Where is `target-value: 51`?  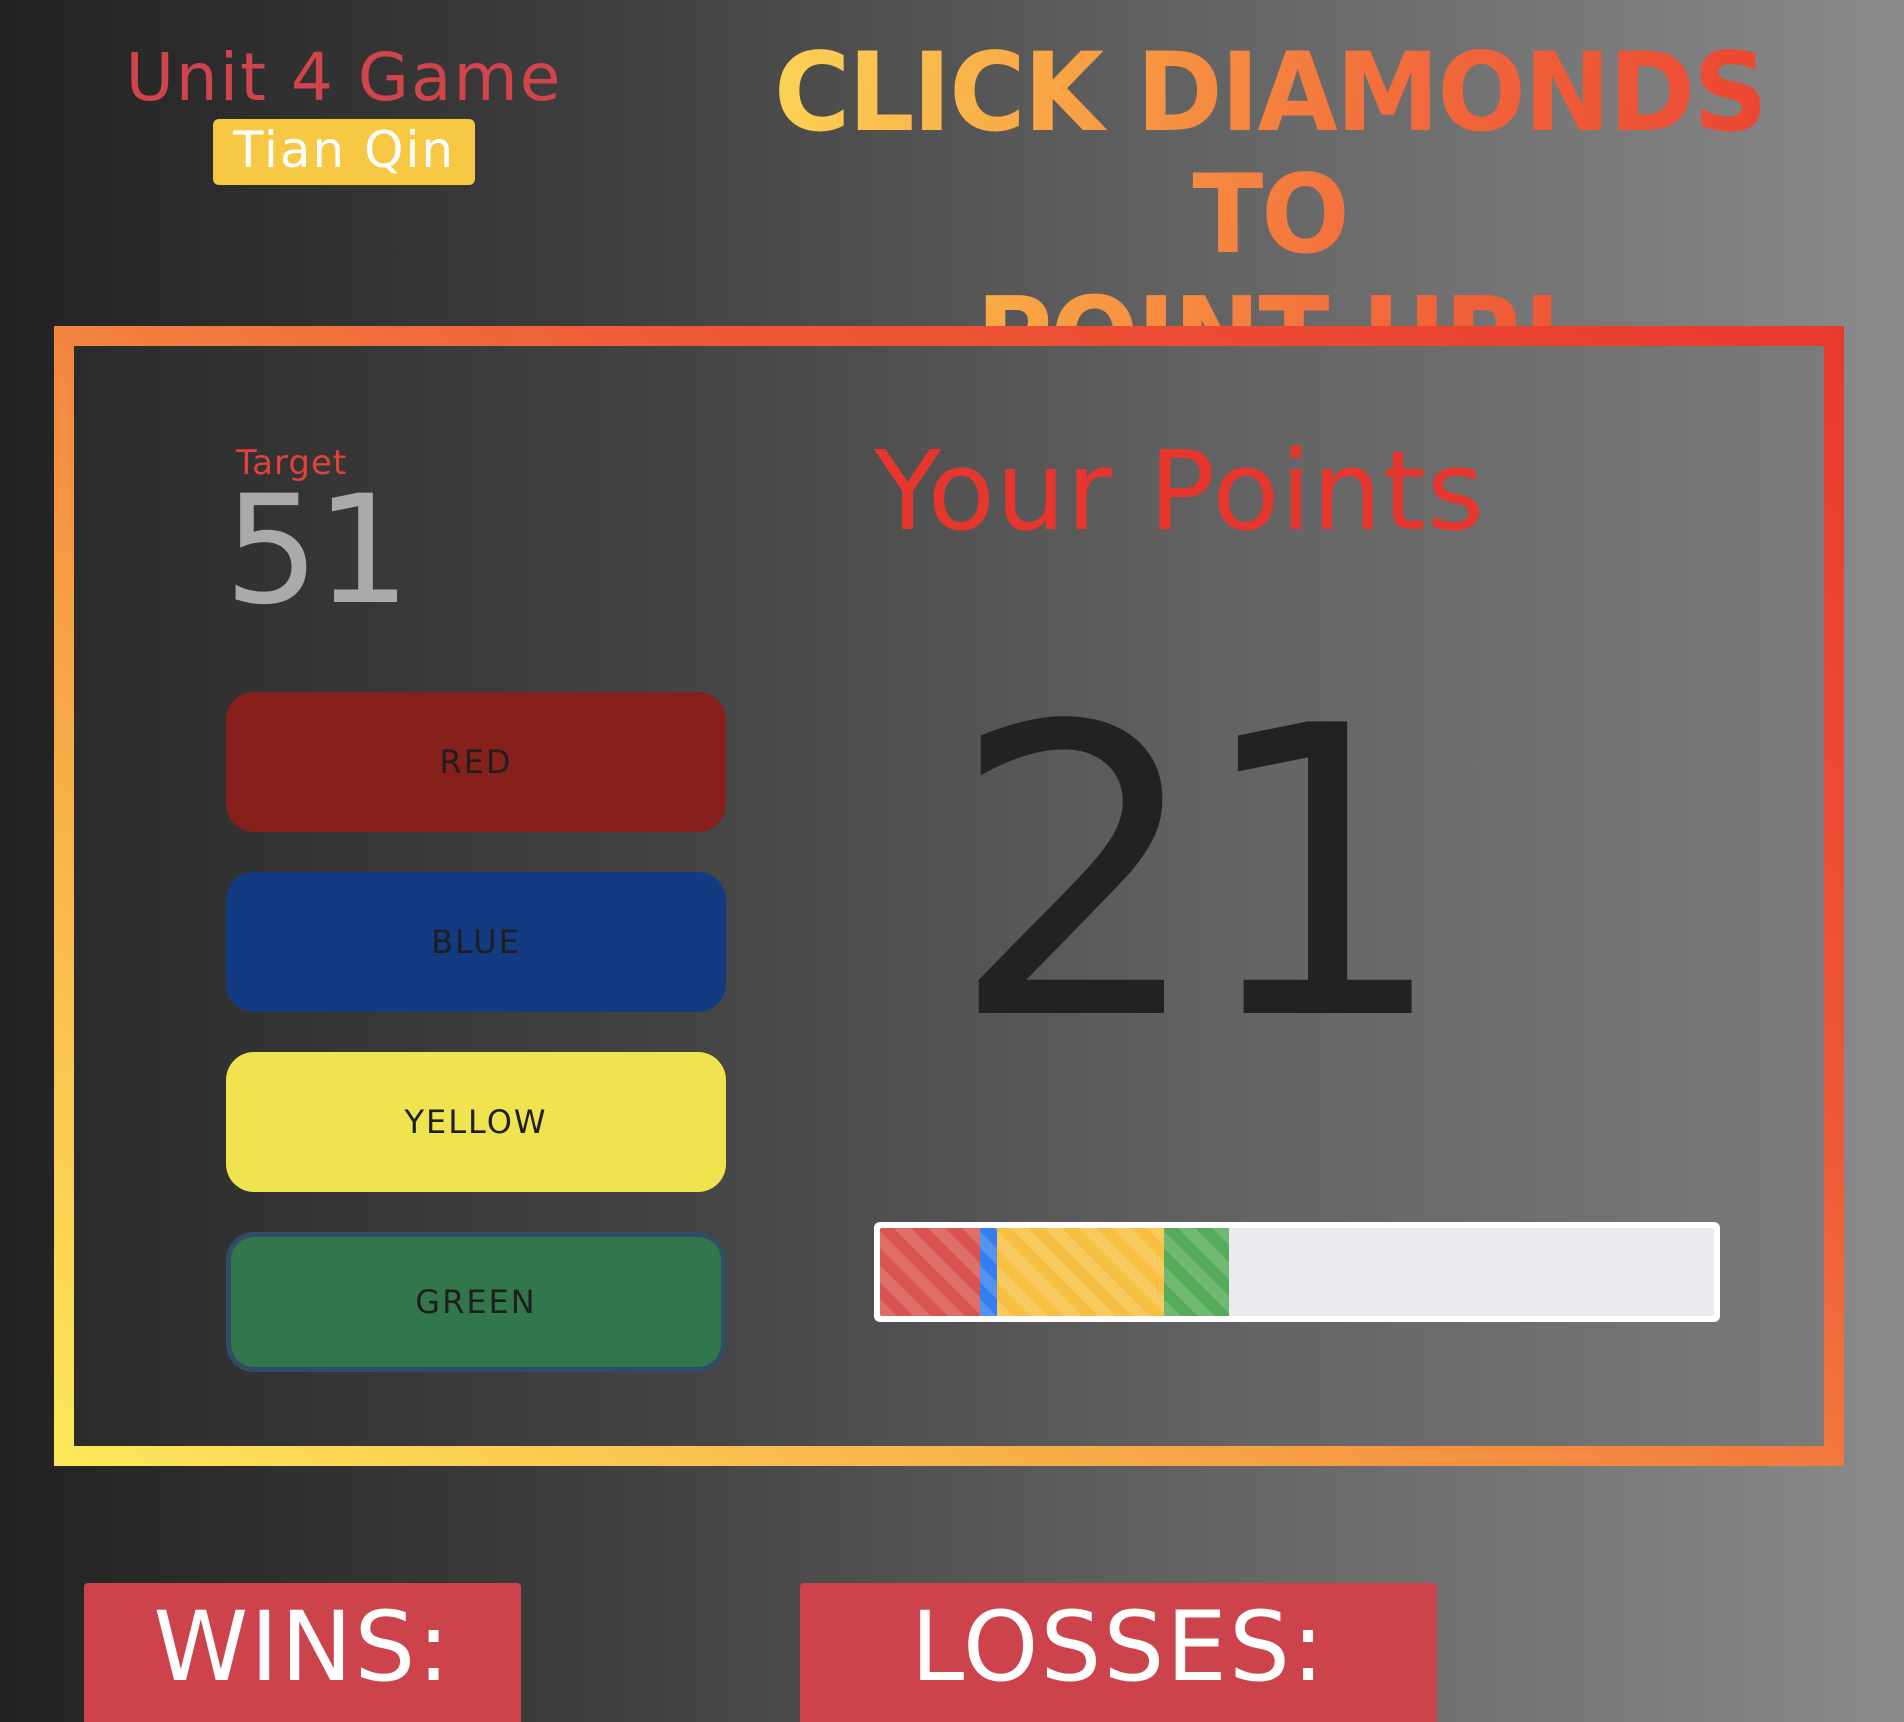 target-value: 51 is located at coordinates (317, 551).